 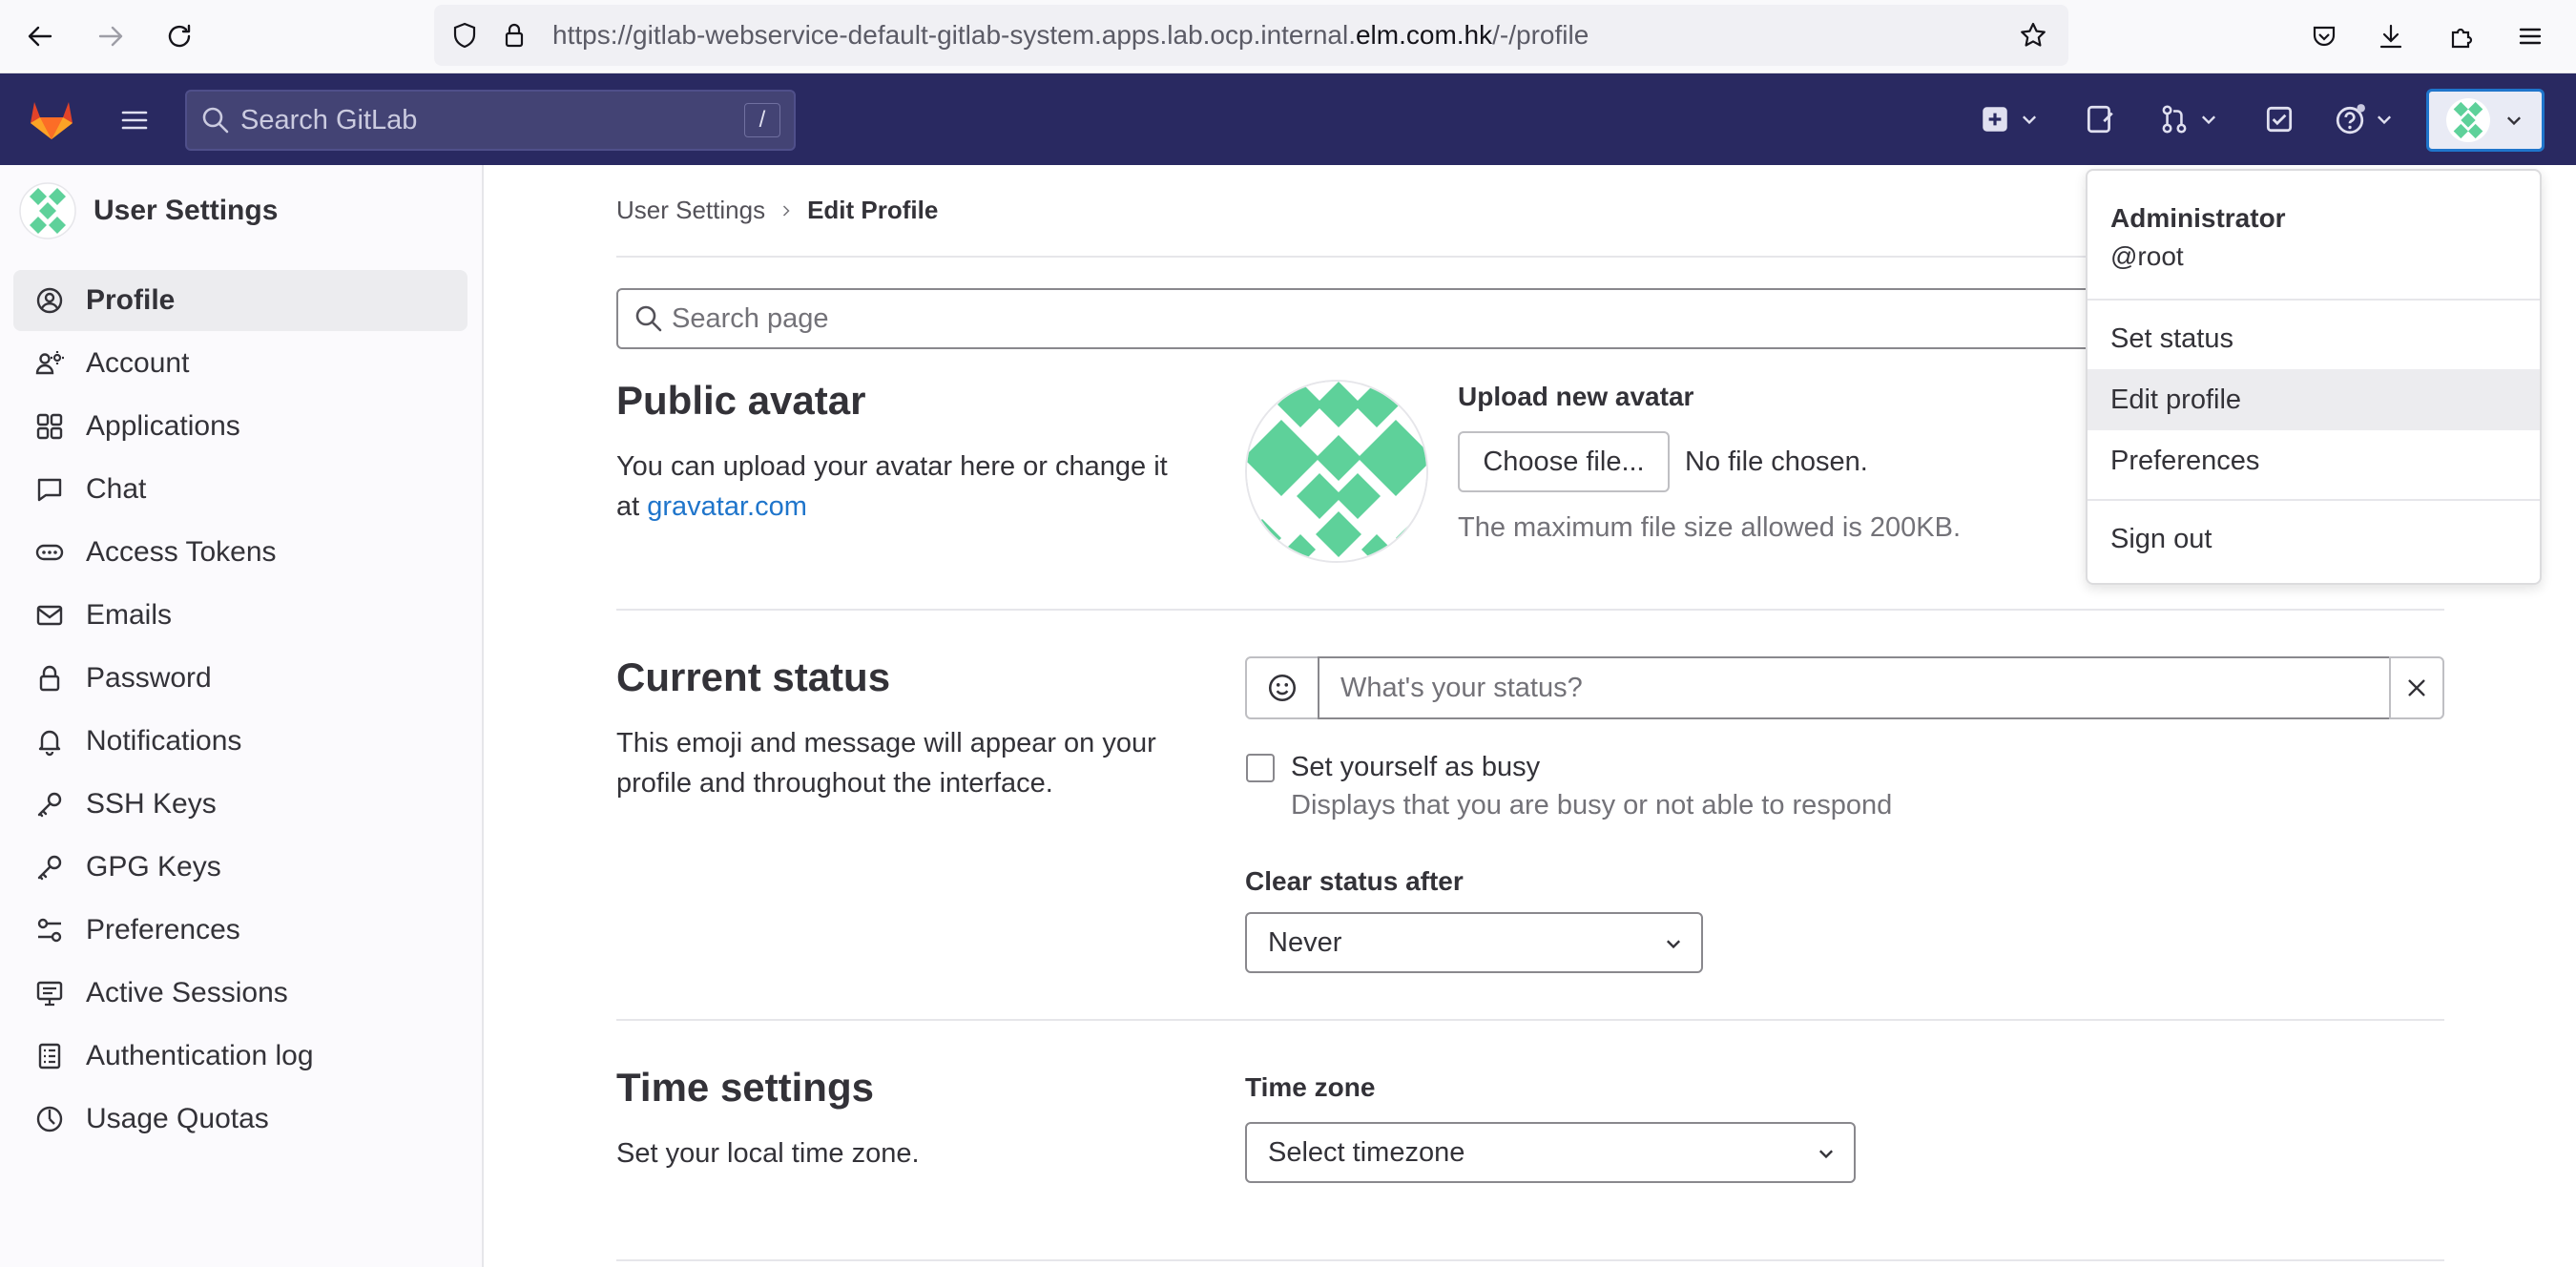 What do you see at coordinates (240, 300) in the screenshot?
I see `sidebar-item-profile: Profile` at bounding box center [240, 300].